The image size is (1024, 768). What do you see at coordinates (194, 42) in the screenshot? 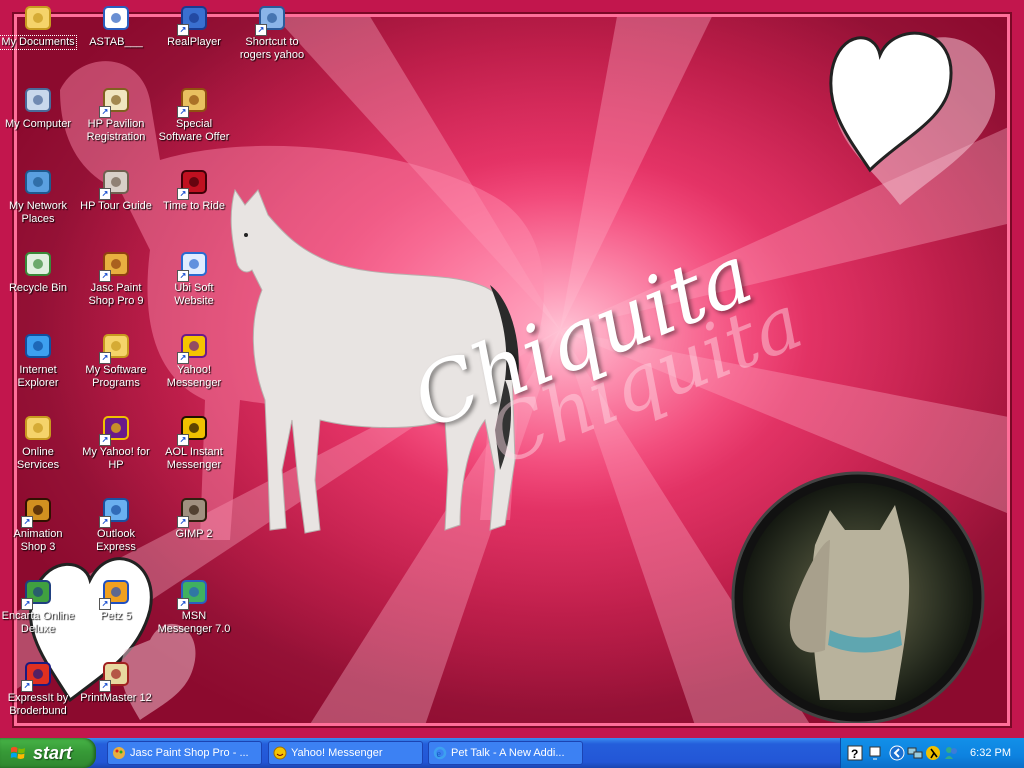
I see `desktop-icon-label: RealPlayer` at bounding box center [194, 42].